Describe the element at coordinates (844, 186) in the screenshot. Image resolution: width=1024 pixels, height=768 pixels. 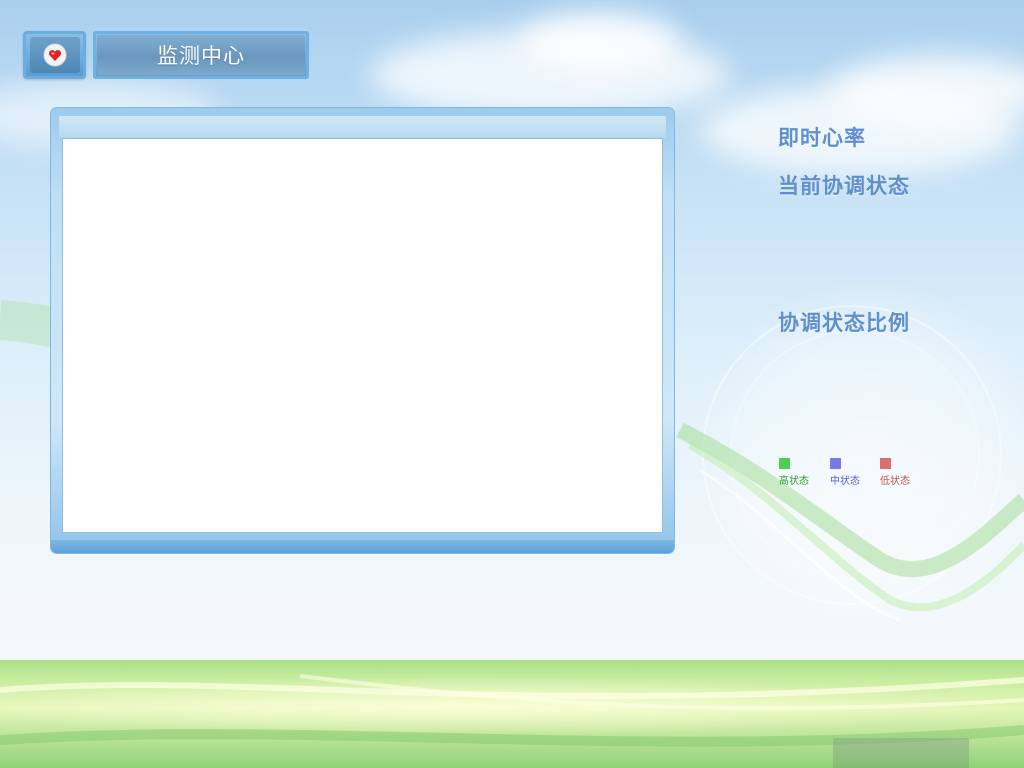
I see `current-status-label: 当前协调状态` at that location.